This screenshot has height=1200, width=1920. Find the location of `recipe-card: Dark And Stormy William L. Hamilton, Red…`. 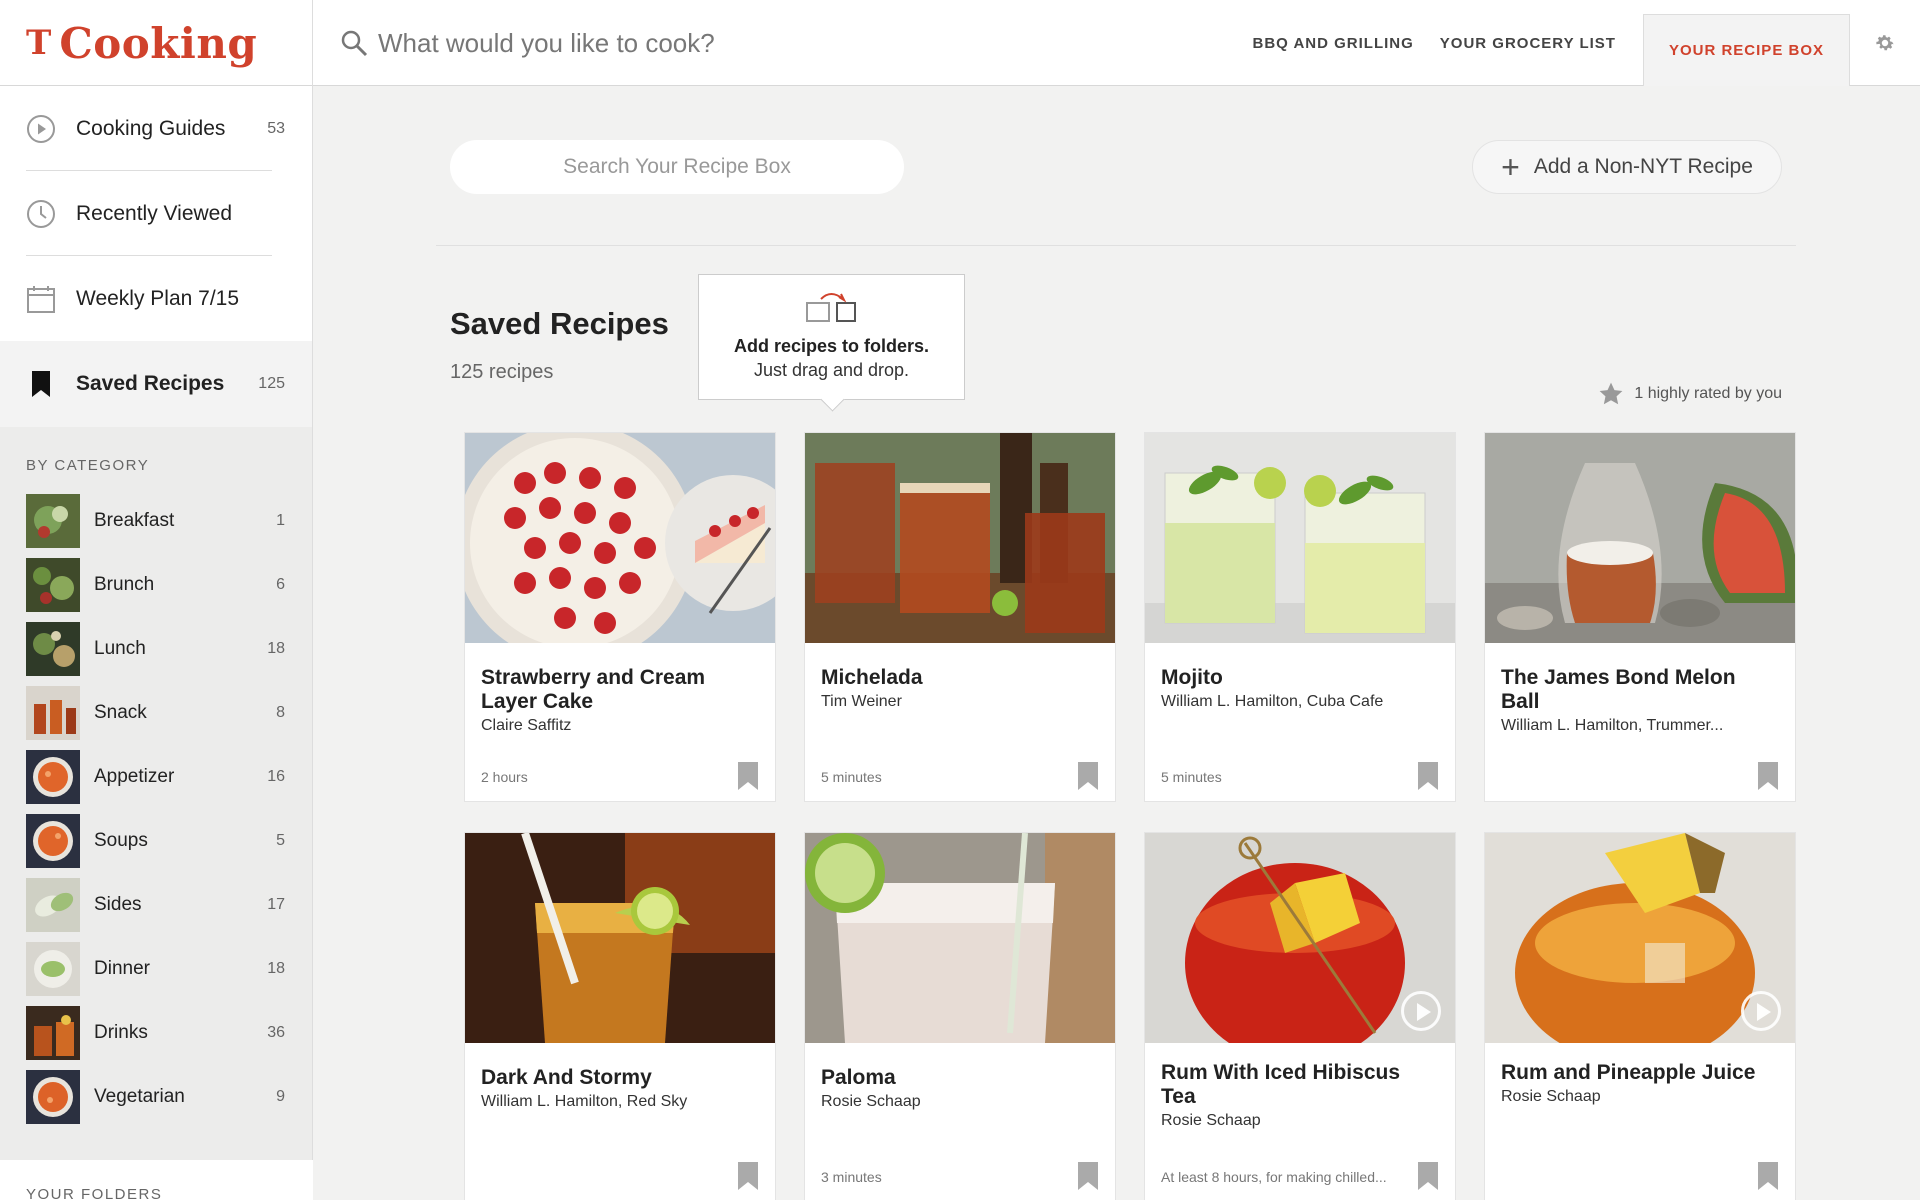

recipe-card: Dark And Stormy William L. Hamilton, Red… is located at coordinates (620, 1016).